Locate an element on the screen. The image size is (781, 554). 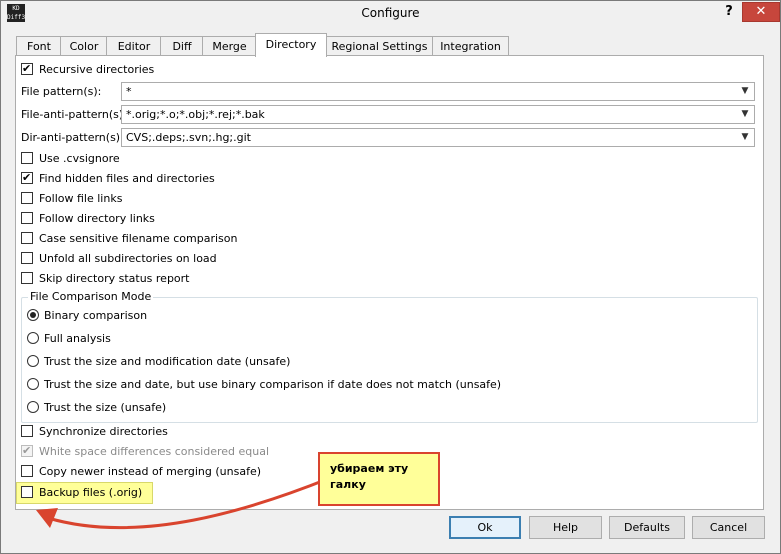
tab-font: Font is located at coordinates (39, 46).